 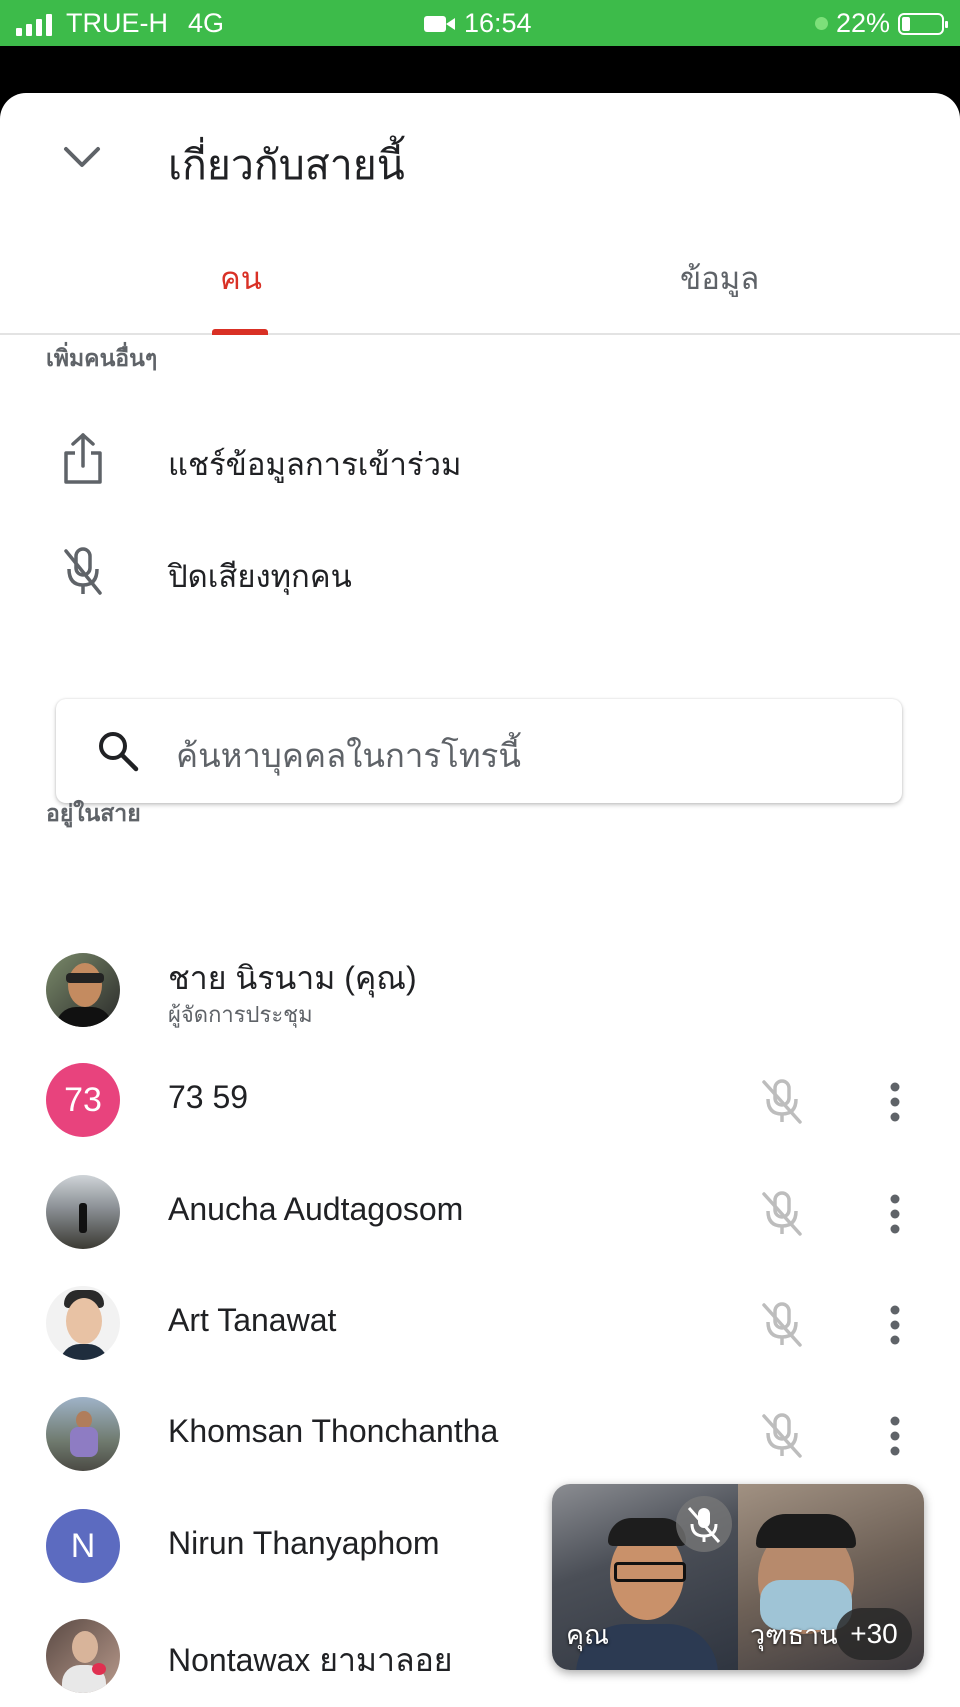 I want to click on mute-all-button: ปิดเสียงทุกคน, so click(x=480, y=571).